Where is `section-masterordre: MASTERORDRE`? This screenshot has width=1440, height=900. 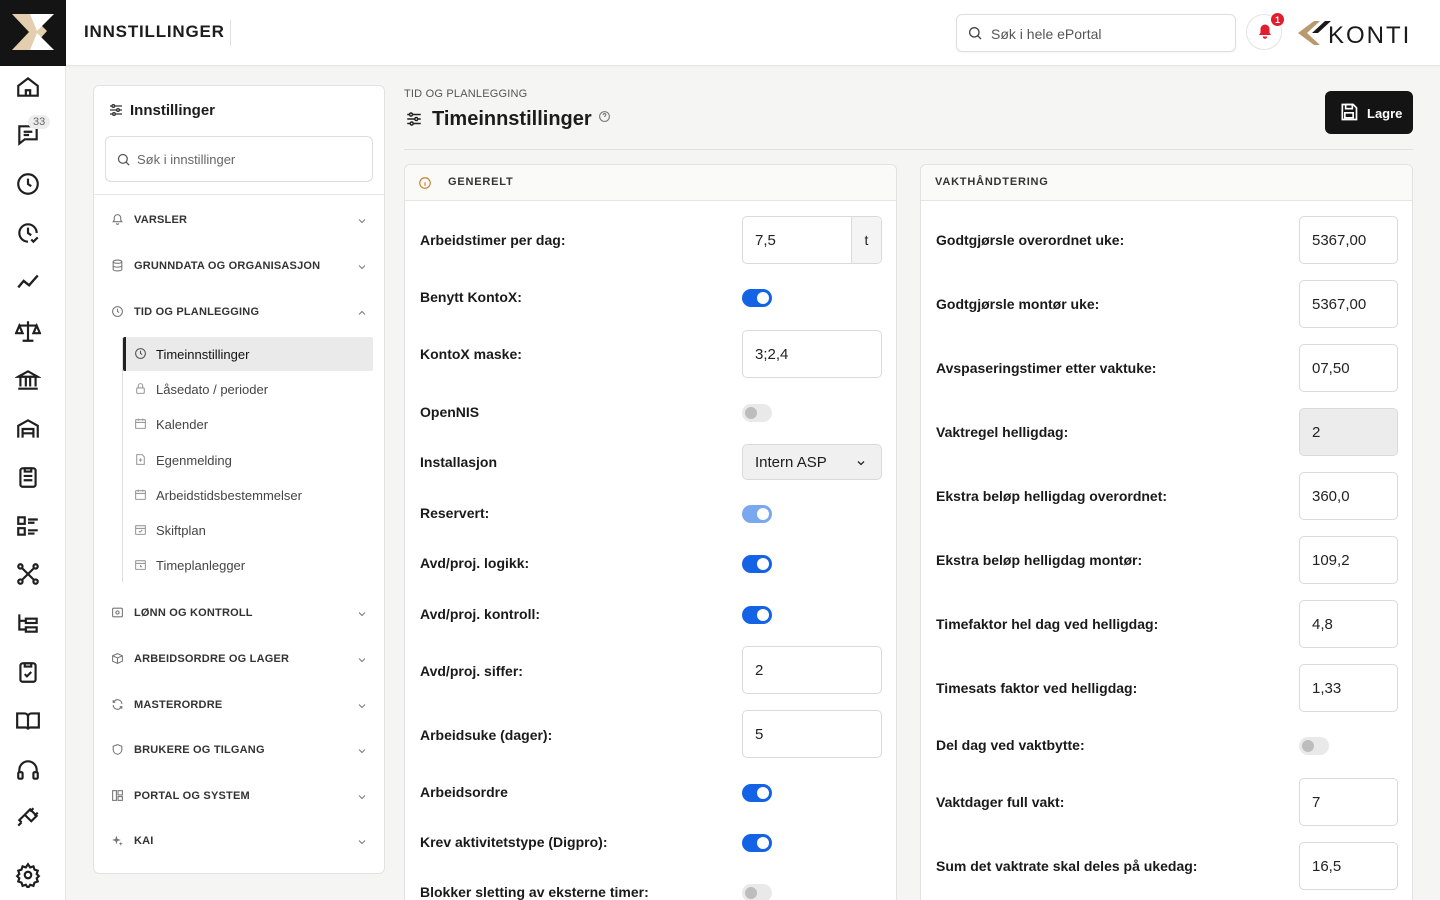 section-masterordre: MASTERORDRE is located at coordinates (239, 705).